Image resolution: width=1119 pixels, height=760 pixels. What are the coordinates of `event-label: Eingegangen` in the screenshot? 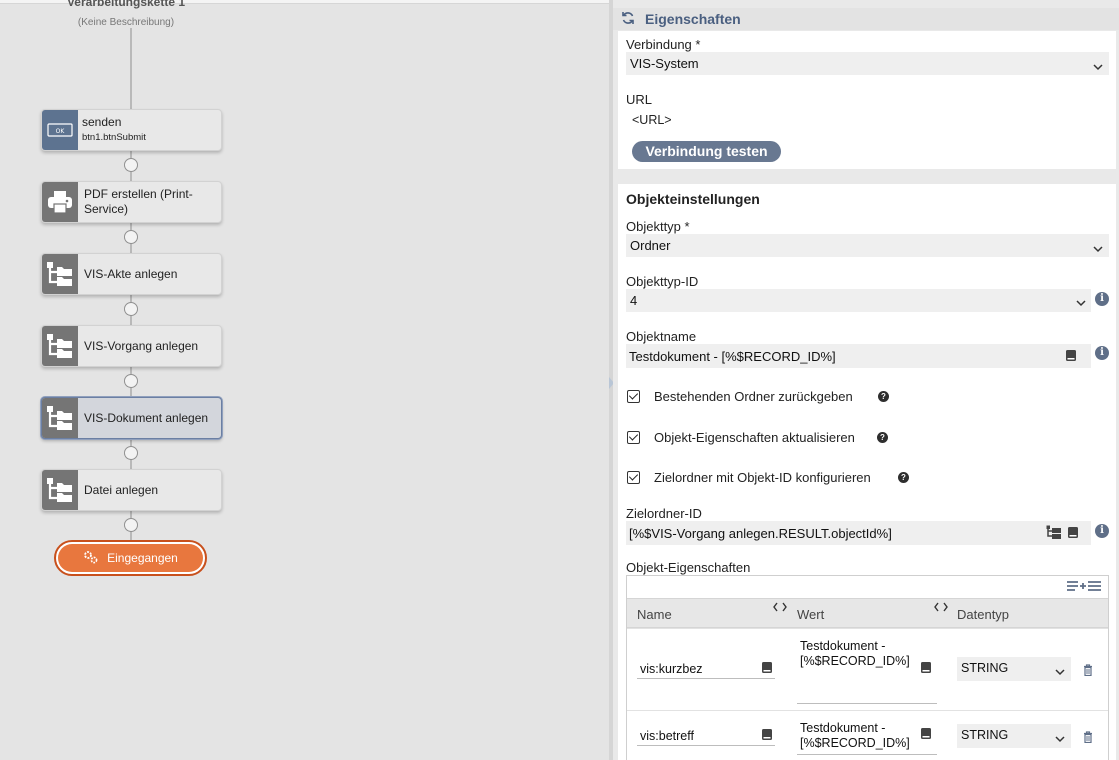 It's located at (142, 558).